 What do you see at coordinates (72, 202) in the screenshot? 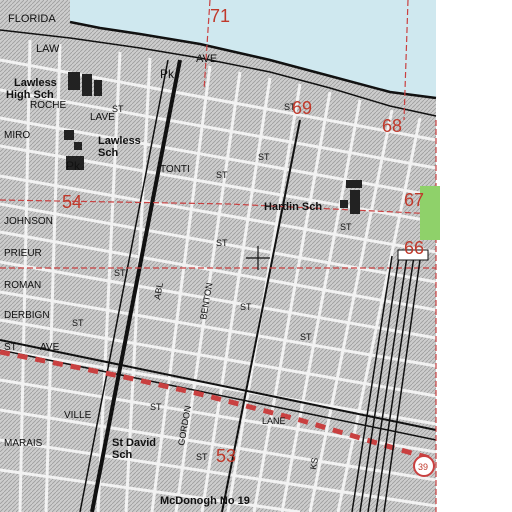
I see `section-54: 54` at bounding box center [72, 202].